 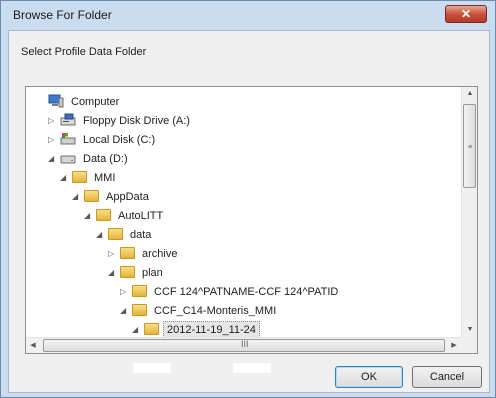 I want to click on tree-item: ◢ Data (D:), so click(x=89, y=159).